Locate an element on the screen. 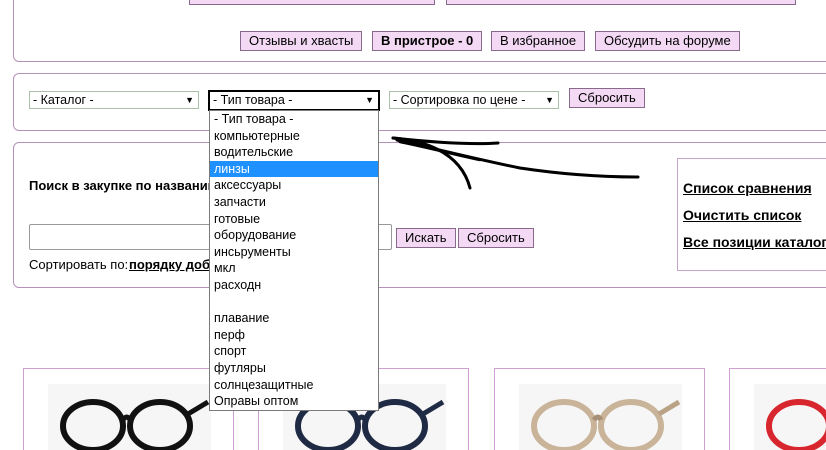  catalog-select-value: - Каталог - is located at coordinates (63, 100).